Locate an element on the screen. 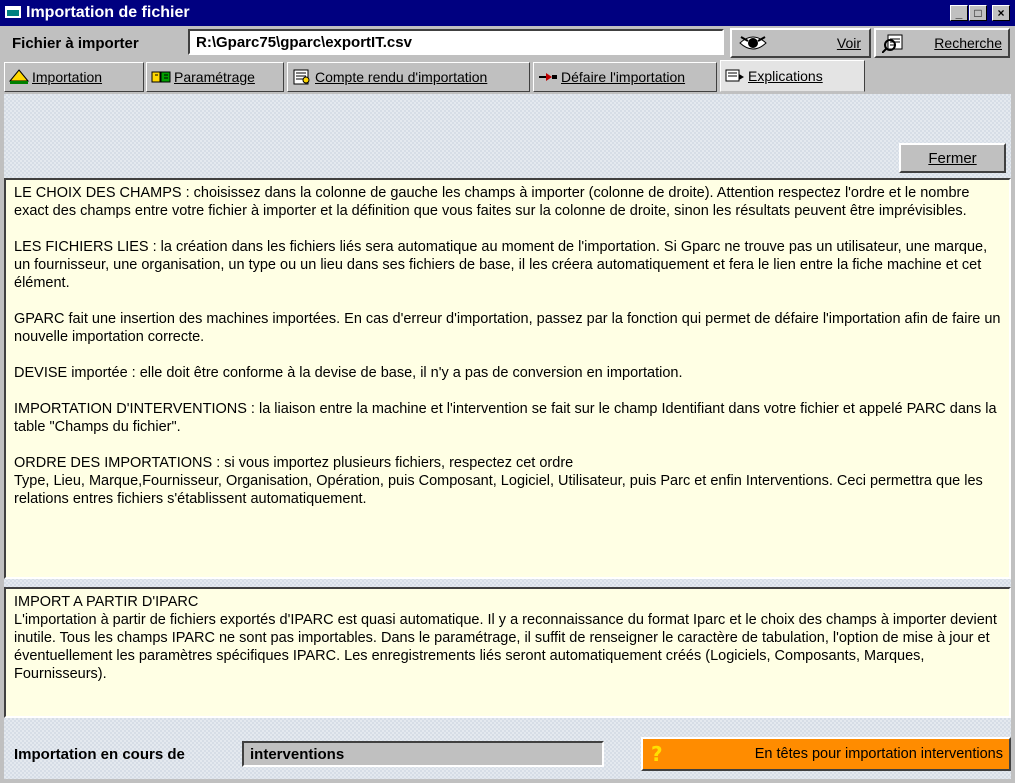 The image size is (1015, 783). tab-importation-label: Importation is located at coordinates (67, 77).